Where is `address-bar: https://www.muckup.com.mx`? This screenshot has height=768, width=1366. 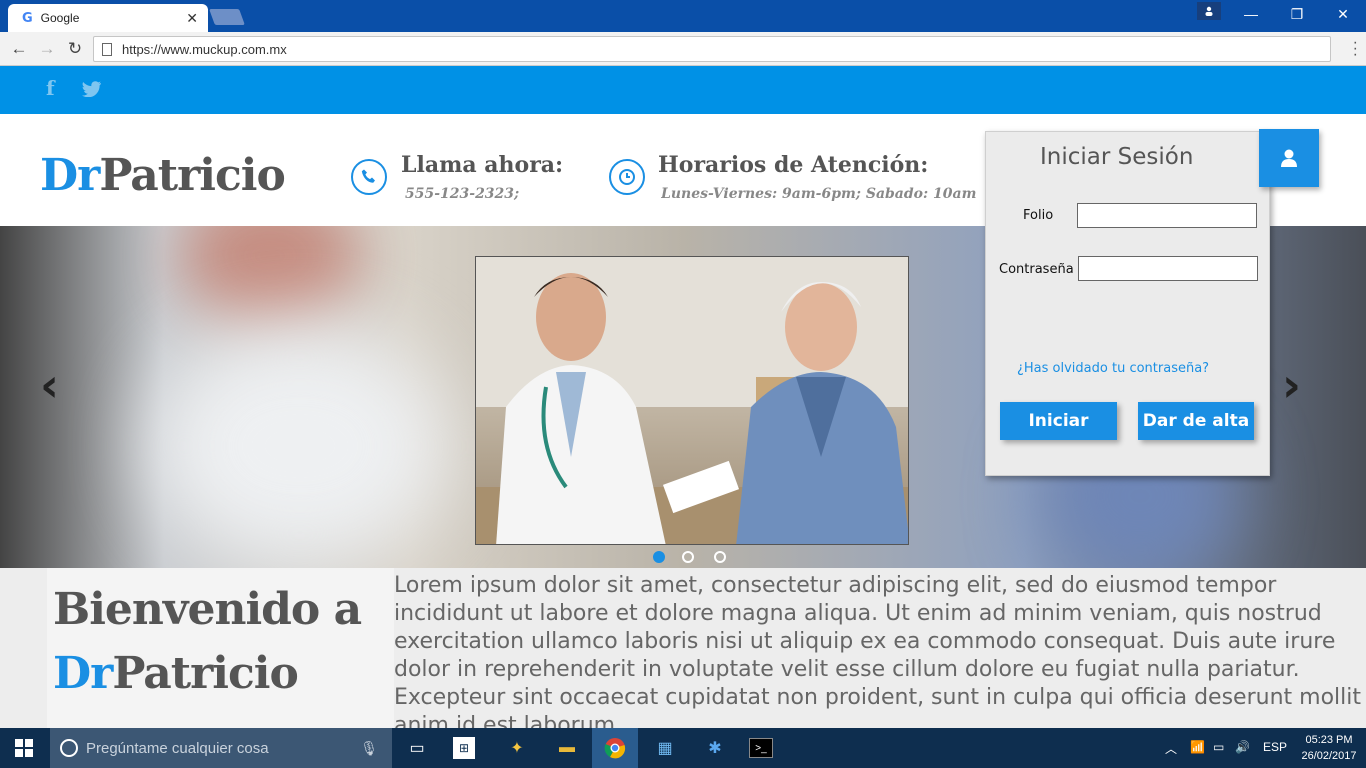
address-bar: https://www.muckup.com.mx is located at coordinates (712, 49).